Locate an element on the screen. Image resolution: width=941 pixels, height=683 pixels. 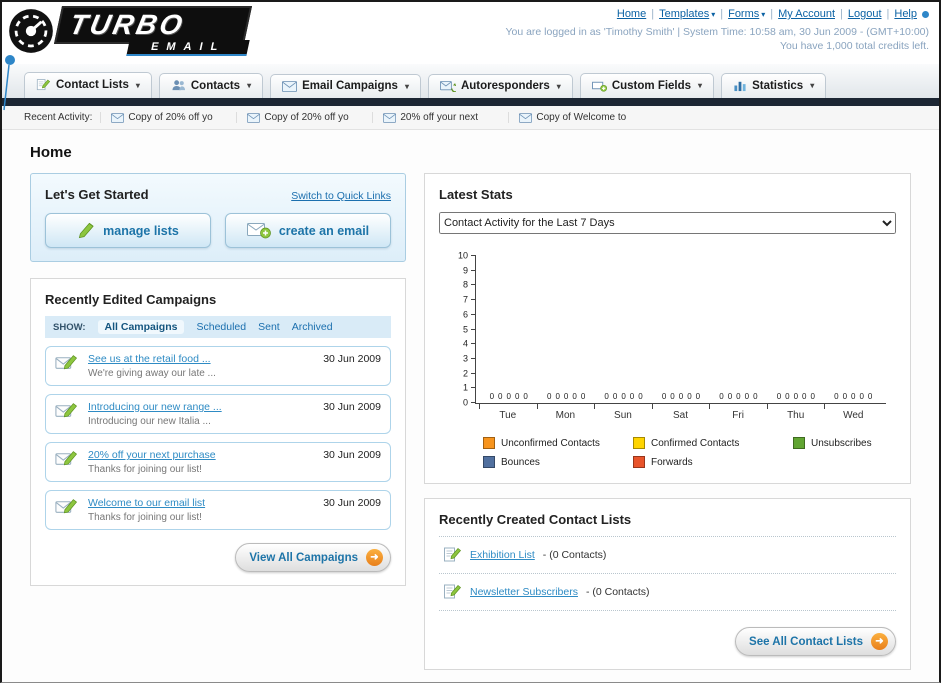
contact-list-link: Newsletter Subscribers is located at coordinates (524, 592).